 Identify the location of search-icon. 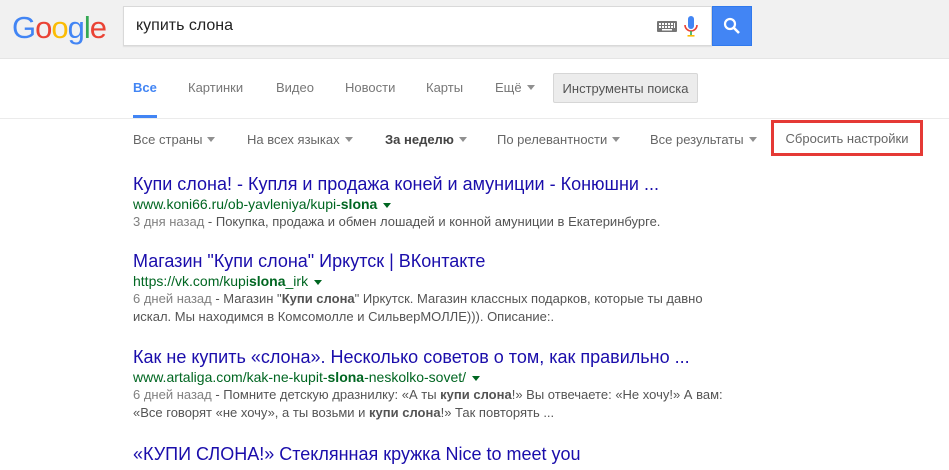
(731, 25).